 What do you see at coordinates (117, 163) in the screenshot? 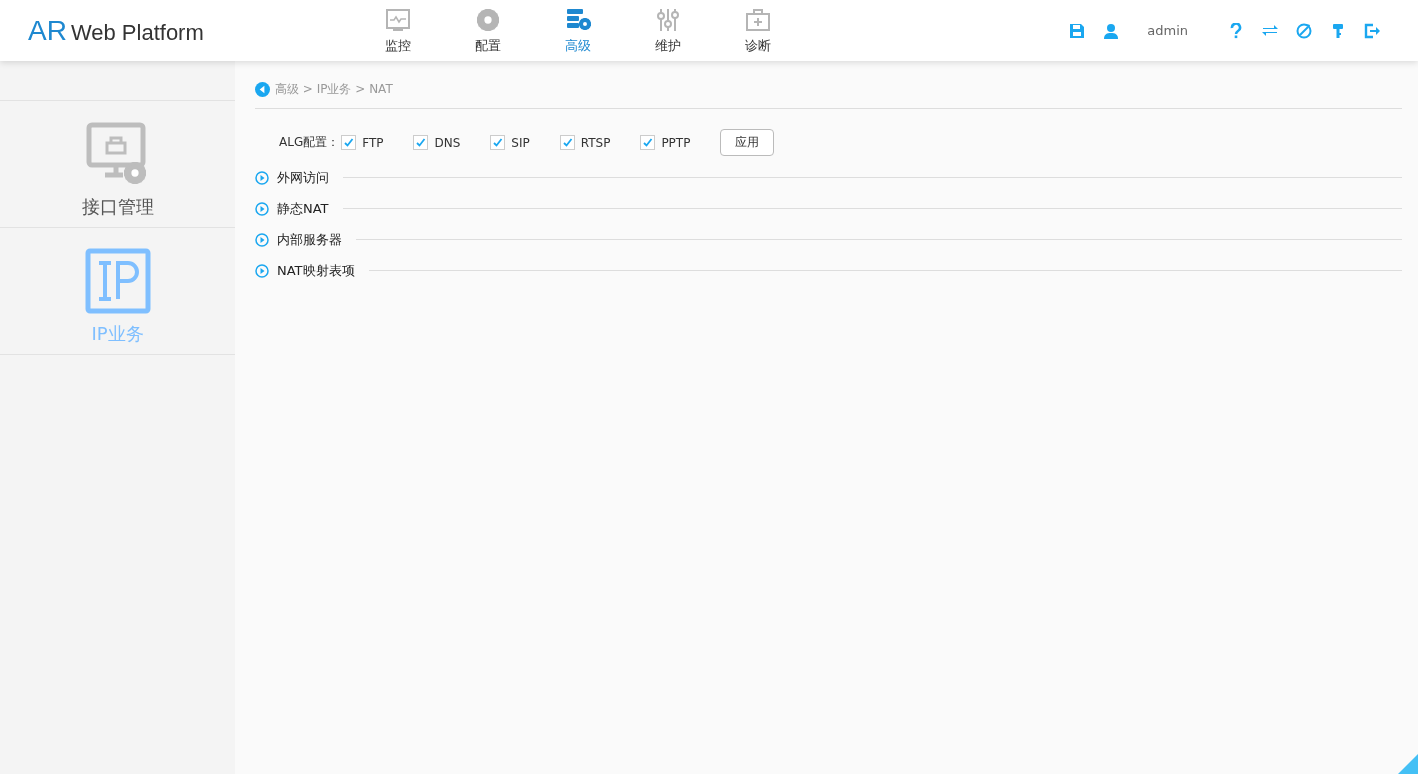
I see `sidebar-item: 接口管理` at bounding box center [117, 163].